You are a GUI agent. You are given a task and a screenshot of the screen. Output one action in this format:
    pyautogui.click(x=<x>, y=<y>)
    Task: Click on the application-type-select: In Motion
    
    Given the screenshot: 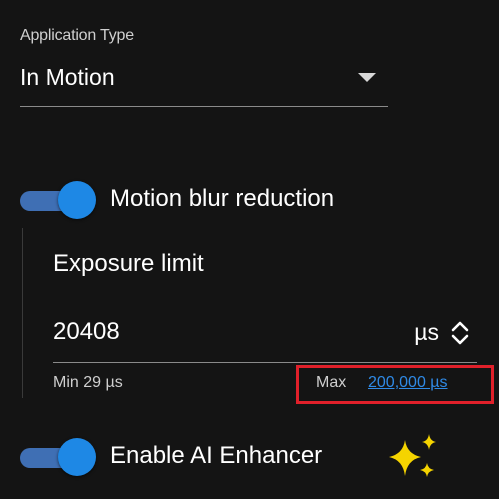 What is the action you would take?
    pyautogui.click(x=204, y=81)
    